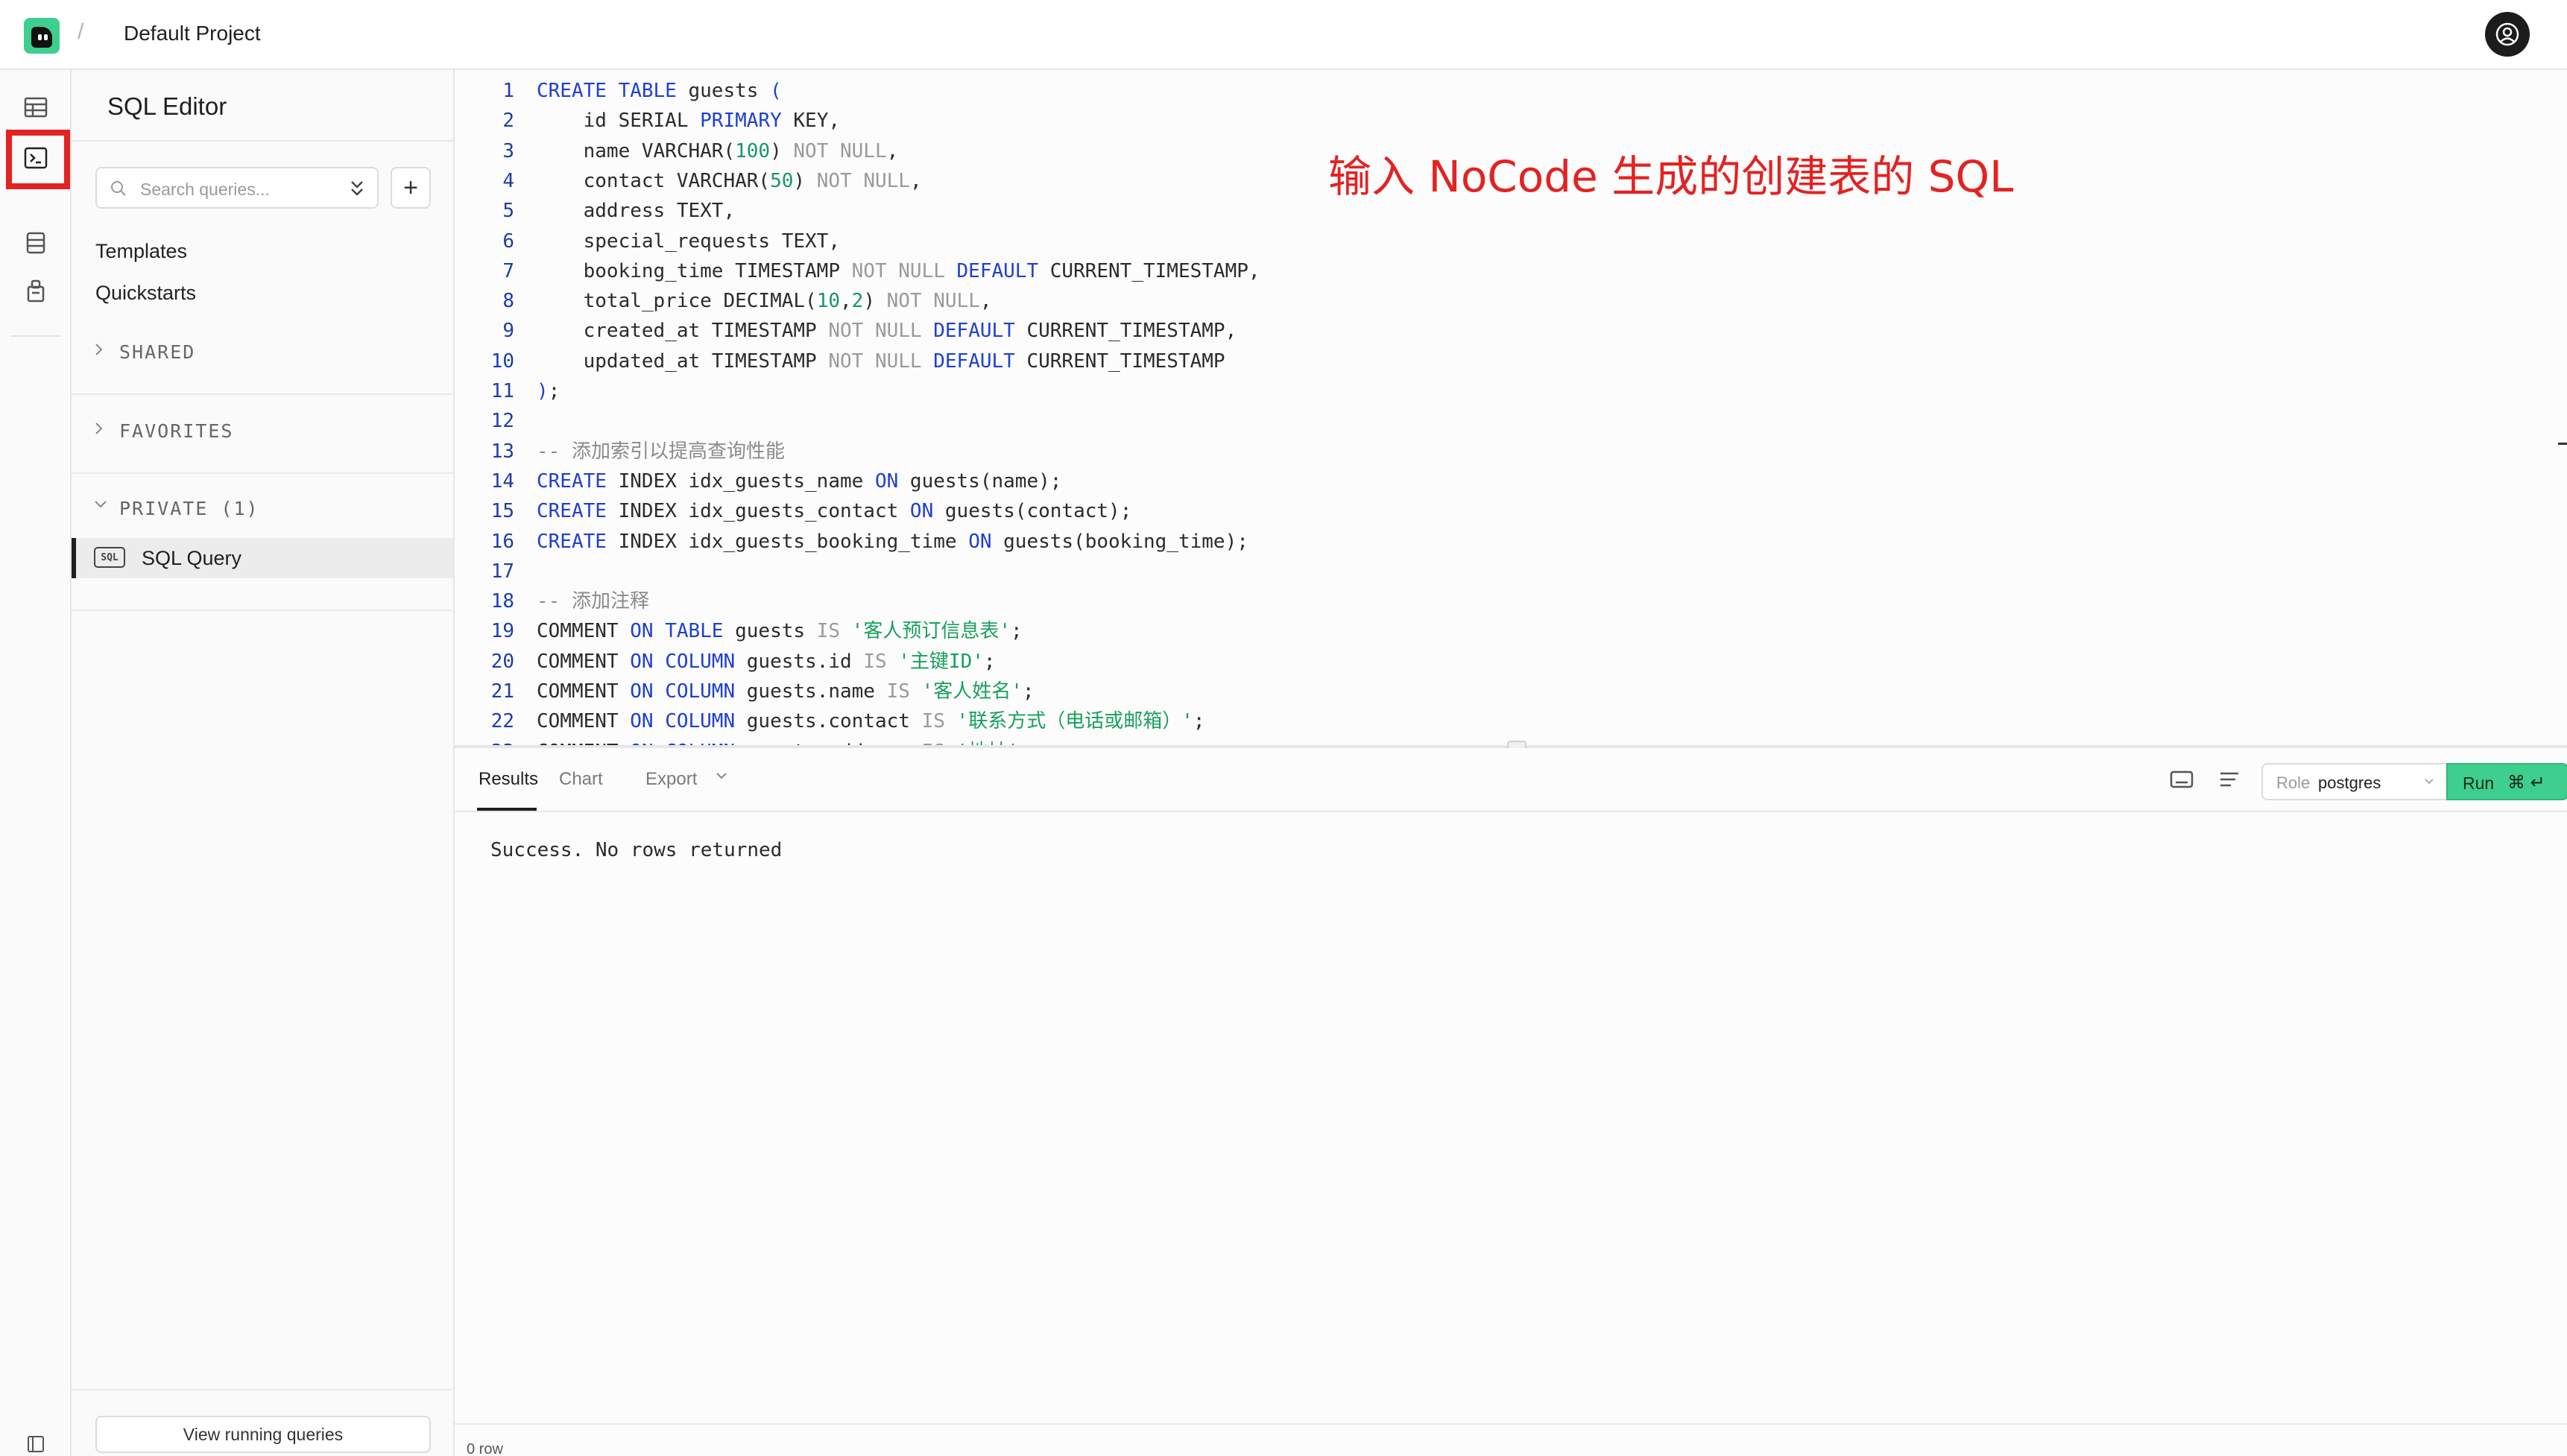 This screenshot has height=1456, width=2567. What do you see at coordinates (766, 662) in the screenshot?
I see `line-code: COMMENT ON COLUMN guests.id IS '主键ID';` at bounding box center [766, 662].